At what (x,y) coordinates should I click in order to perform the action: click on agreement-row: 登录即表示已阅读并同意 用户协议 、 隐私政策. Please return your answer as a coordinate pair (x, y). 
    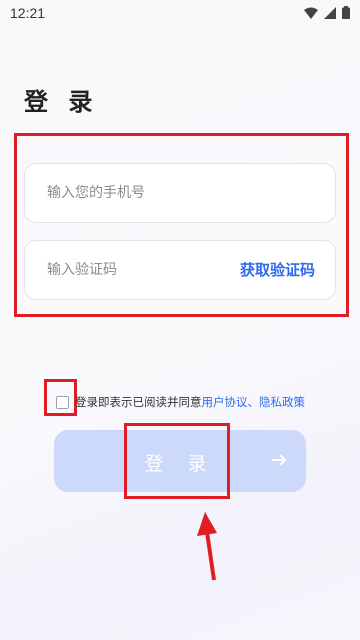
    Looking at the image, I should click on (180, 402).